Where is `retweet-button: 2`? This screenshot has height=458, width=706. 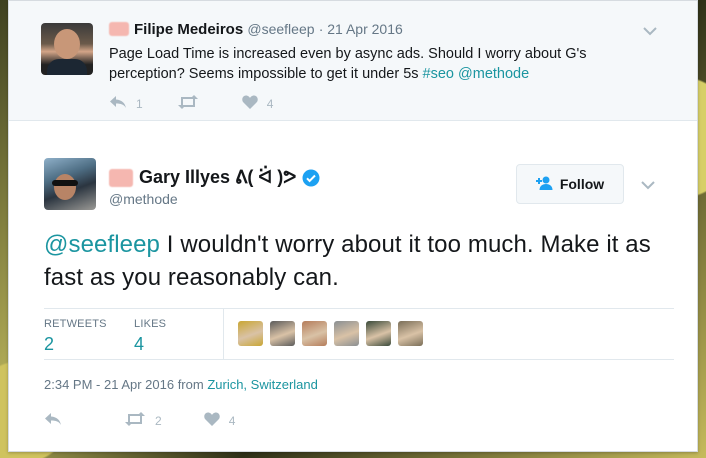 retweet-button: 2 is located at coordinates (143, 420).